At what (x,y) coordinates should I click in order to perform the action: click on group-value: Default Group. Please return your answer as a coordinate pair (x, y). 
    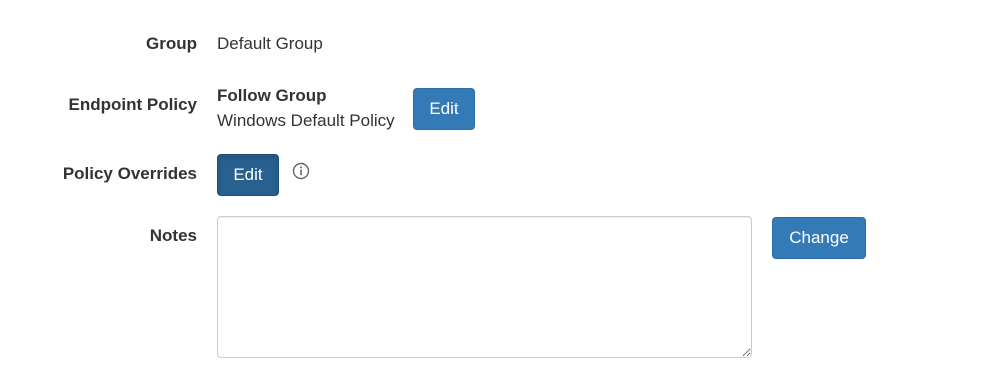
    Looking at the image, I should click on (270, 43).